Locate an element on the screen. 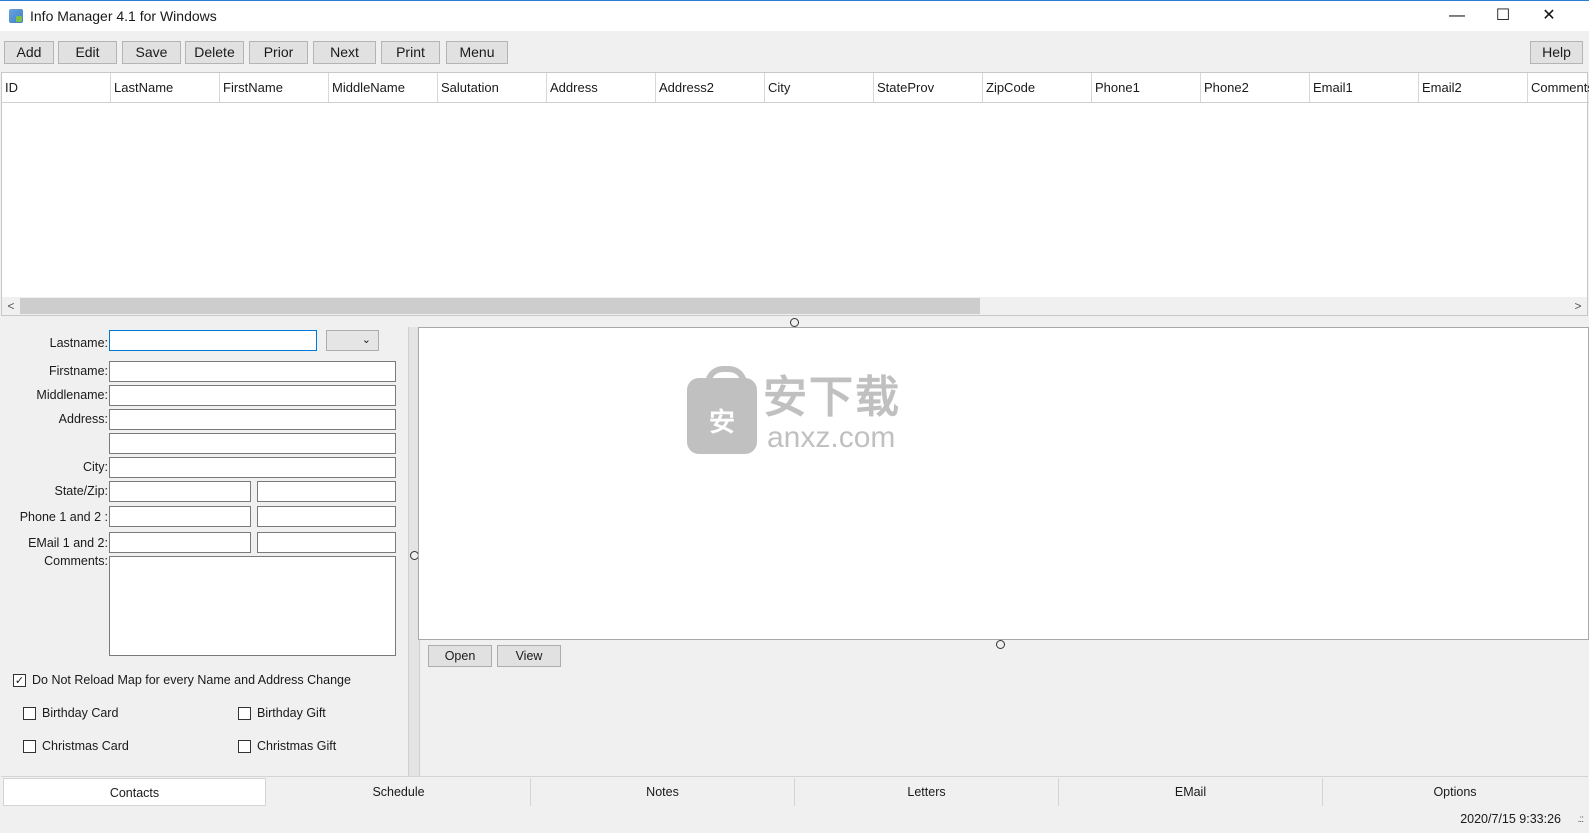  email-label: EMail 1 and 2: is located at coordinates (68, 543).